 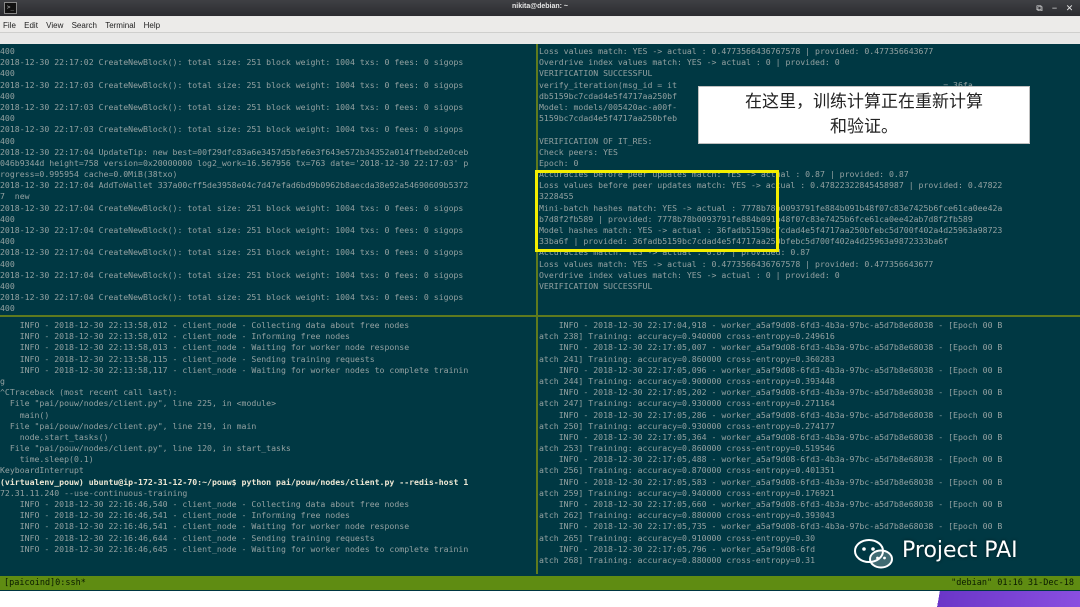 What do you see at coordinates (120, 23) in the screenshot?
I see `menu-terminal: Terminal` at bounding box center [120, 23].